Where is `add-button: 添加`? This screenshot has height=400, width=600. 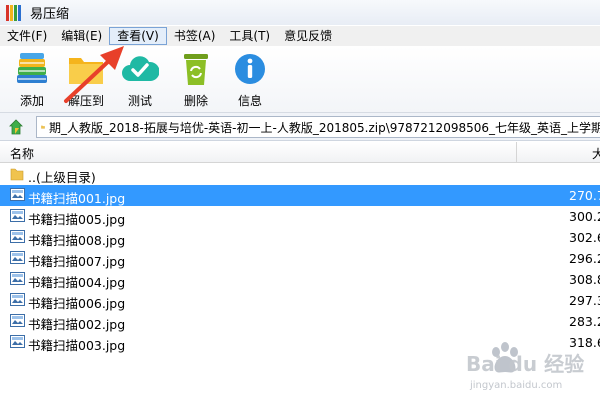 add-button: 添加 is located at coordinates (32, 80).